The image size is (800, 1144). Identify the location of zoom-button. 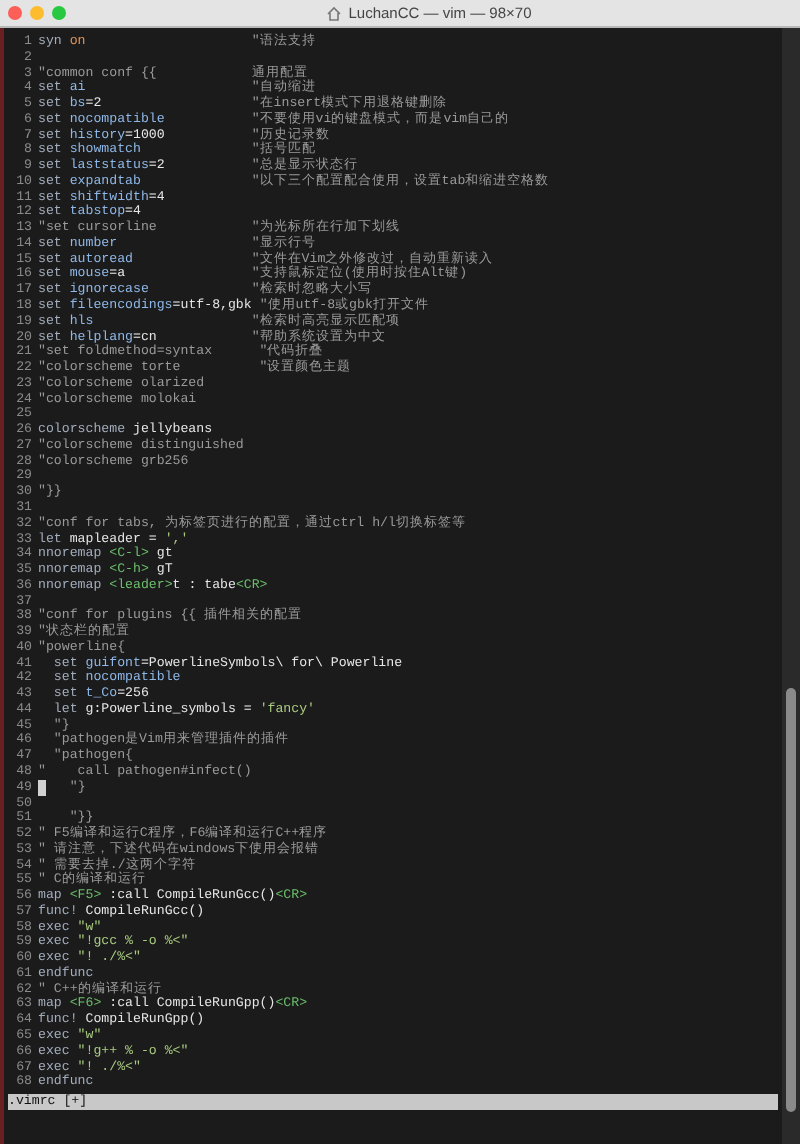
(59, 13).